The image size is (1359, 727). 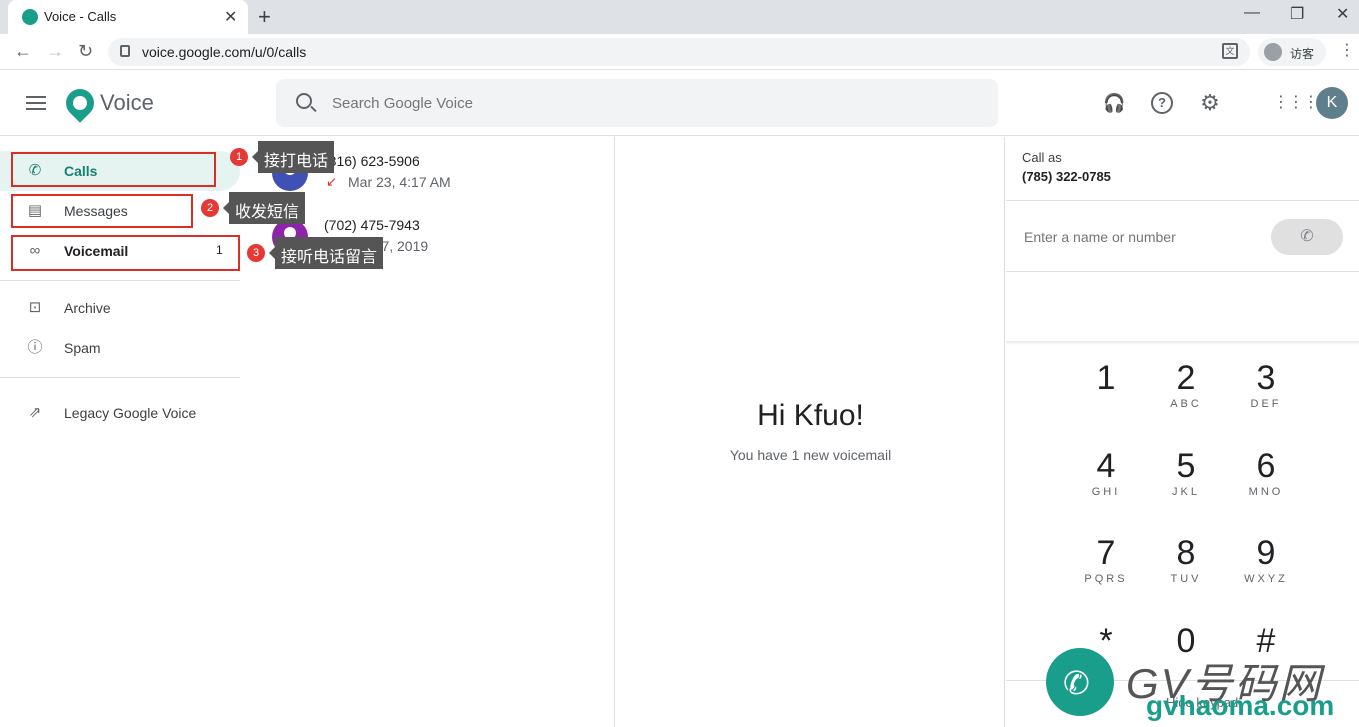 I want to click on sidebar-item-legacy: ⇗ Legacy Google Voice, so click(x=120, y=413).